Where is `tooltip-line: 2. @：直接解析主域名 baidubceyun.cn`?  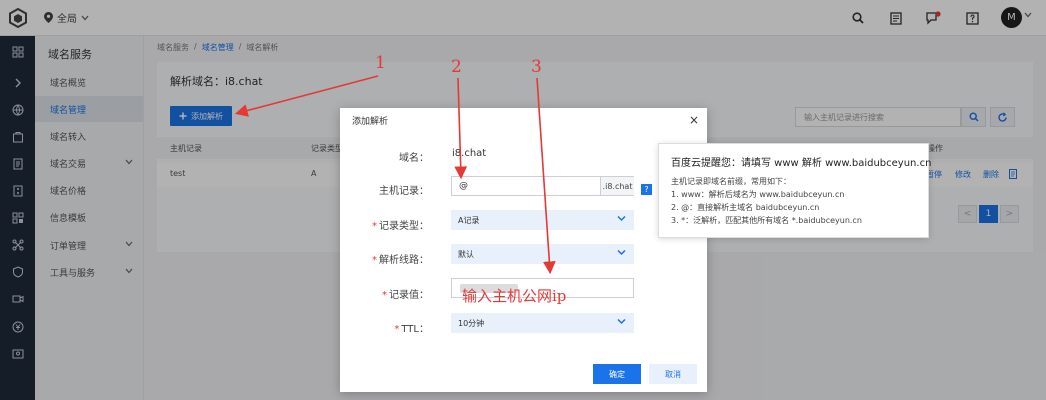 tooltip-line: 2. @：直接解析主域名 baidubceyun.cn is located at coordinates (745, 207).